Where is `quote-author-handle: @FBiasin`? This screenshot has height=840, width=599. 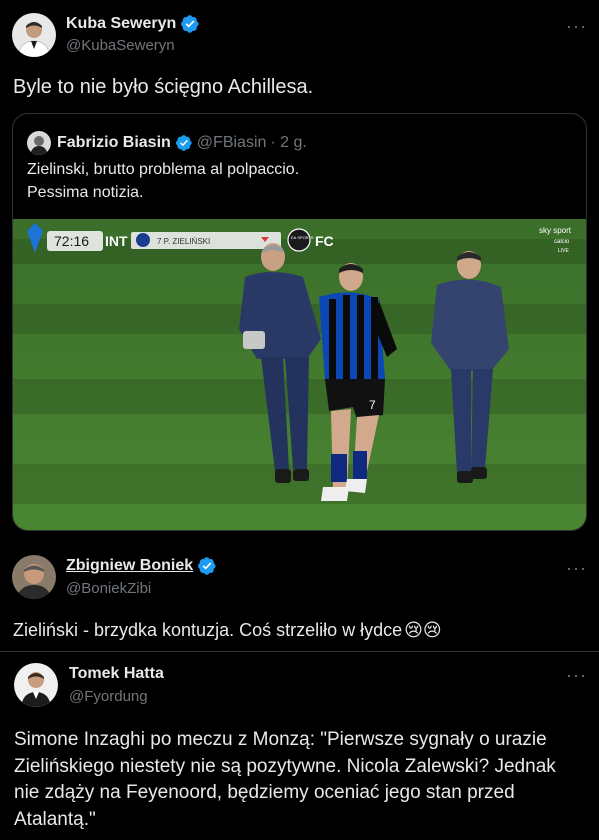
quote-author-handle: @FBiasin is located at coordinates (231, 142).